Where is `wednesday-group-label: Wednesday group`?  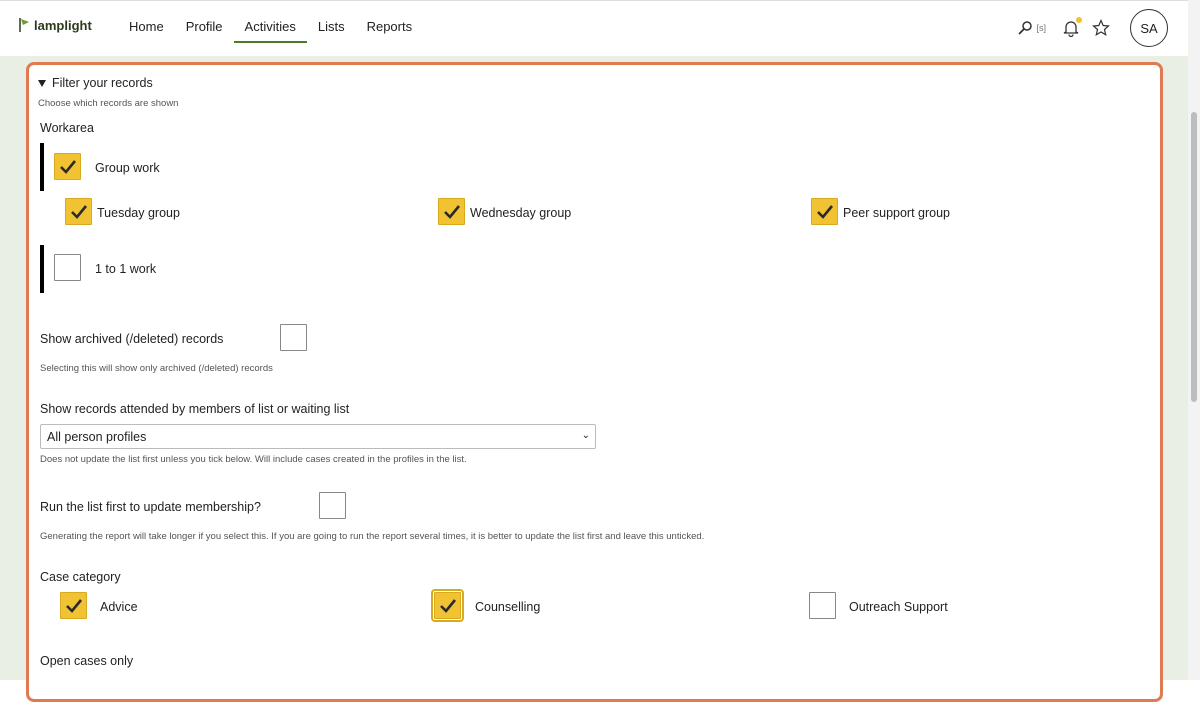
wednesday-group-label: Wednesday group is located at coordinates (521, 213).